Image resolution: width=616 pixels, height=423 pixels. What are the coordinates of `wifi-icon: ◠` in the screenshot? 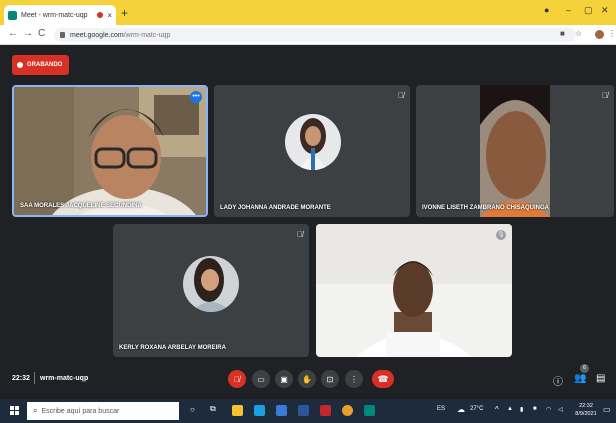 It's located at (548, 409).